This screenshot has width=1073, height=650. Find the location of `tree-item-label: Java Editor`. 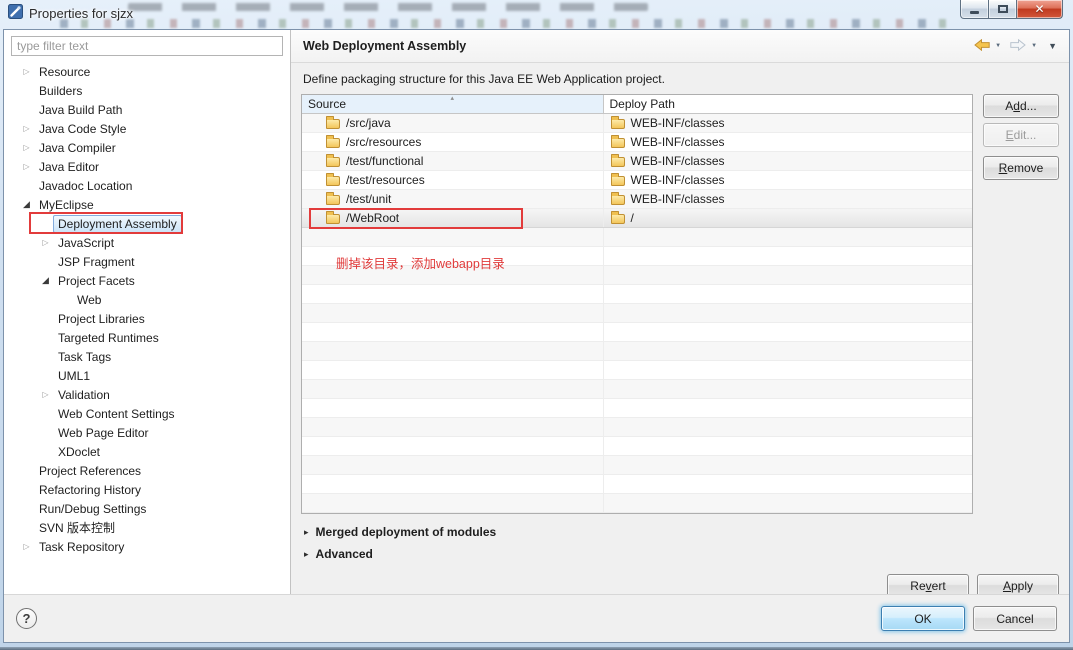

tree-item-label: Java Editor is located at coordinates (69, 166).